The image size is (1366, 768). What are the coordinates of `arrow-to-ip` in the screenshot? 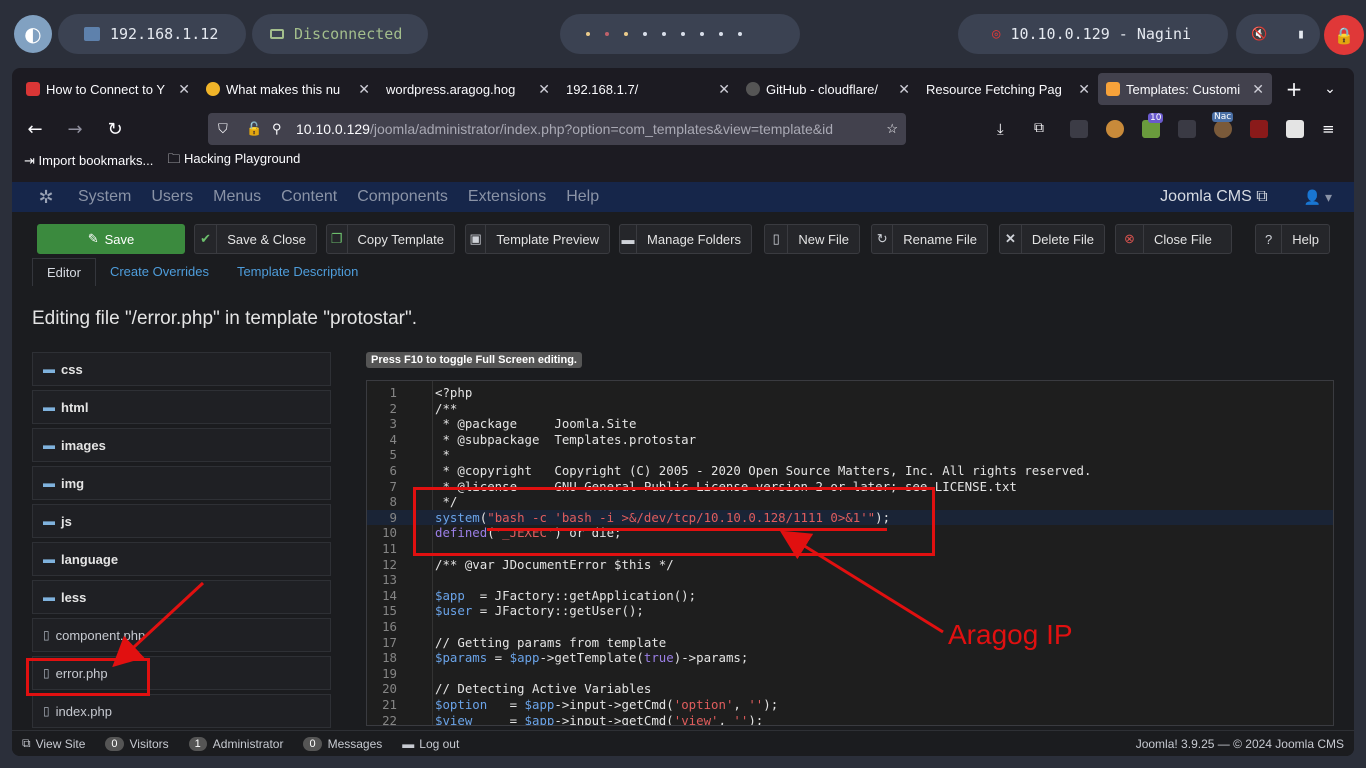 It's located at (861, 582).